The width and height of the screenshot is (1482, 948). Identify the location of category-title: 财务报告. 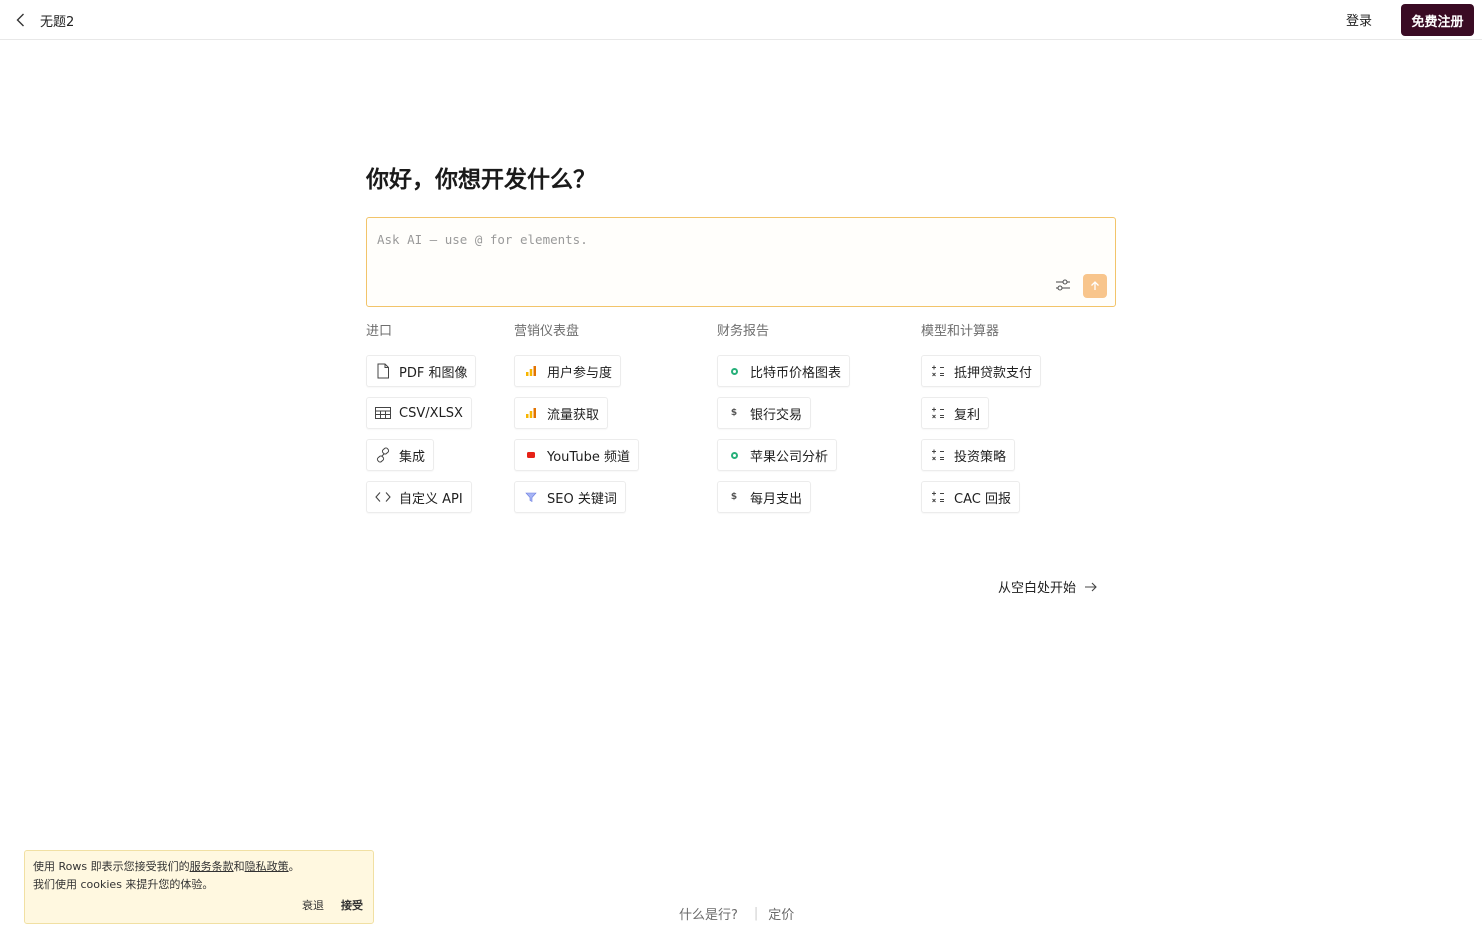
(743, 331).